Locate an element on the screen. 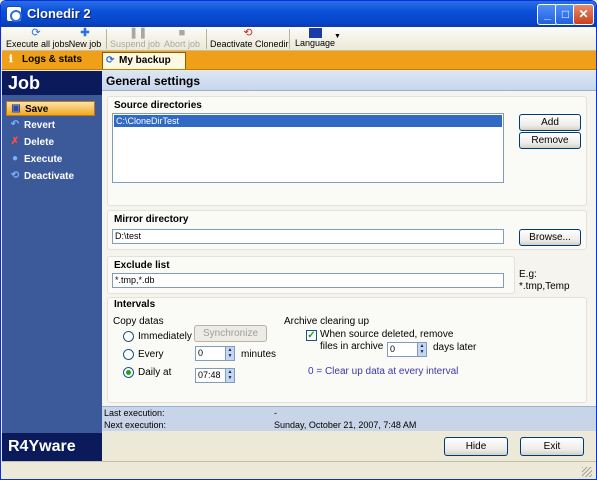  every-radio is located at coordinates (128, 354).